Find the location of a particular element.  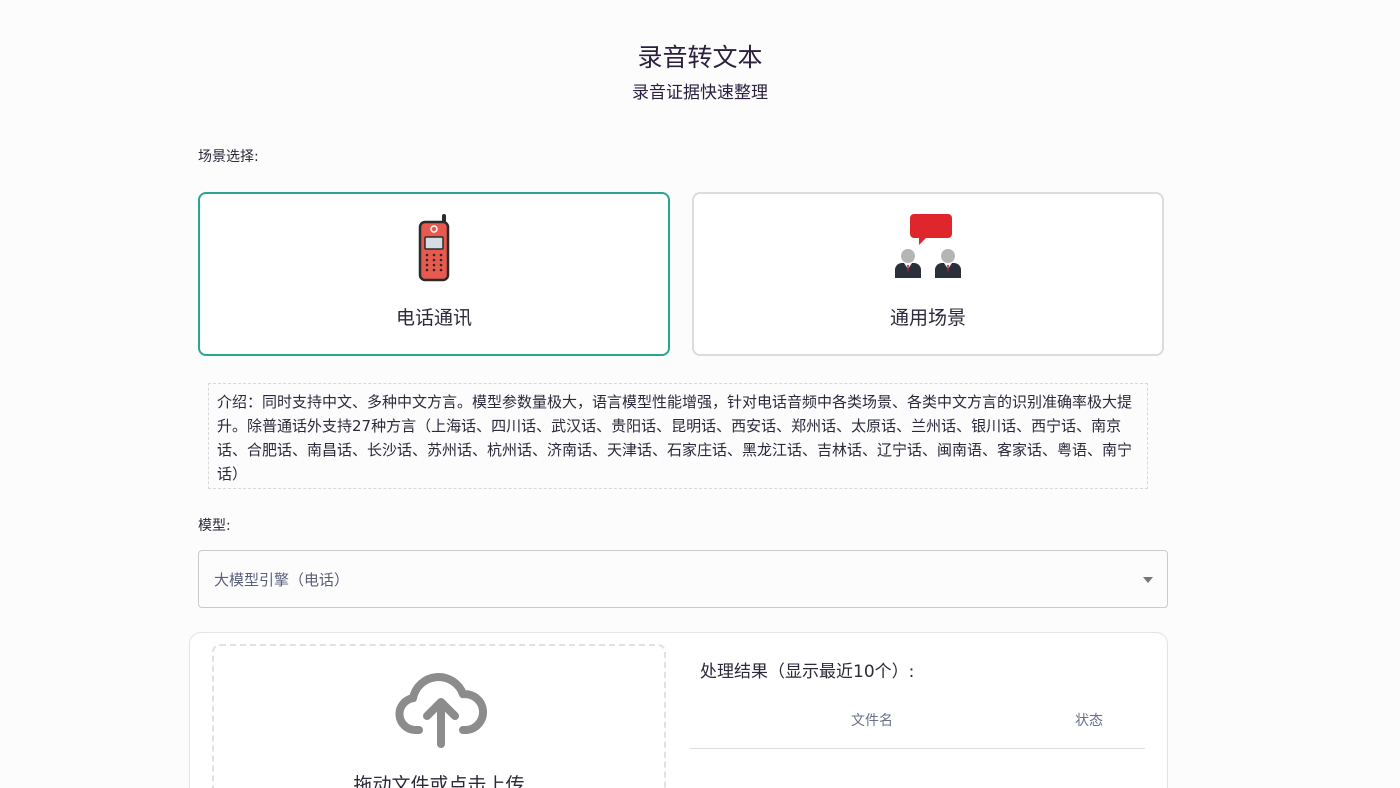

model-select-value: 大模型引擎（电话） is located at coordinates (282, 580).